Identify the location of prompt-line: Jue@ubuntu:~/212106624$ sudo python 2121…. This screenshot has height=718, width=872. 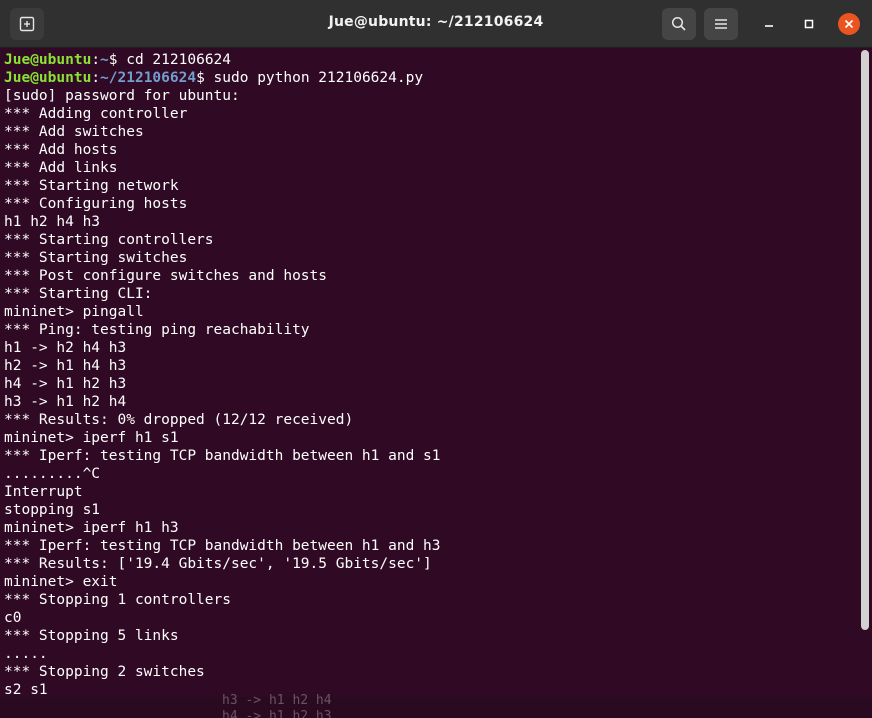
(213, 78).